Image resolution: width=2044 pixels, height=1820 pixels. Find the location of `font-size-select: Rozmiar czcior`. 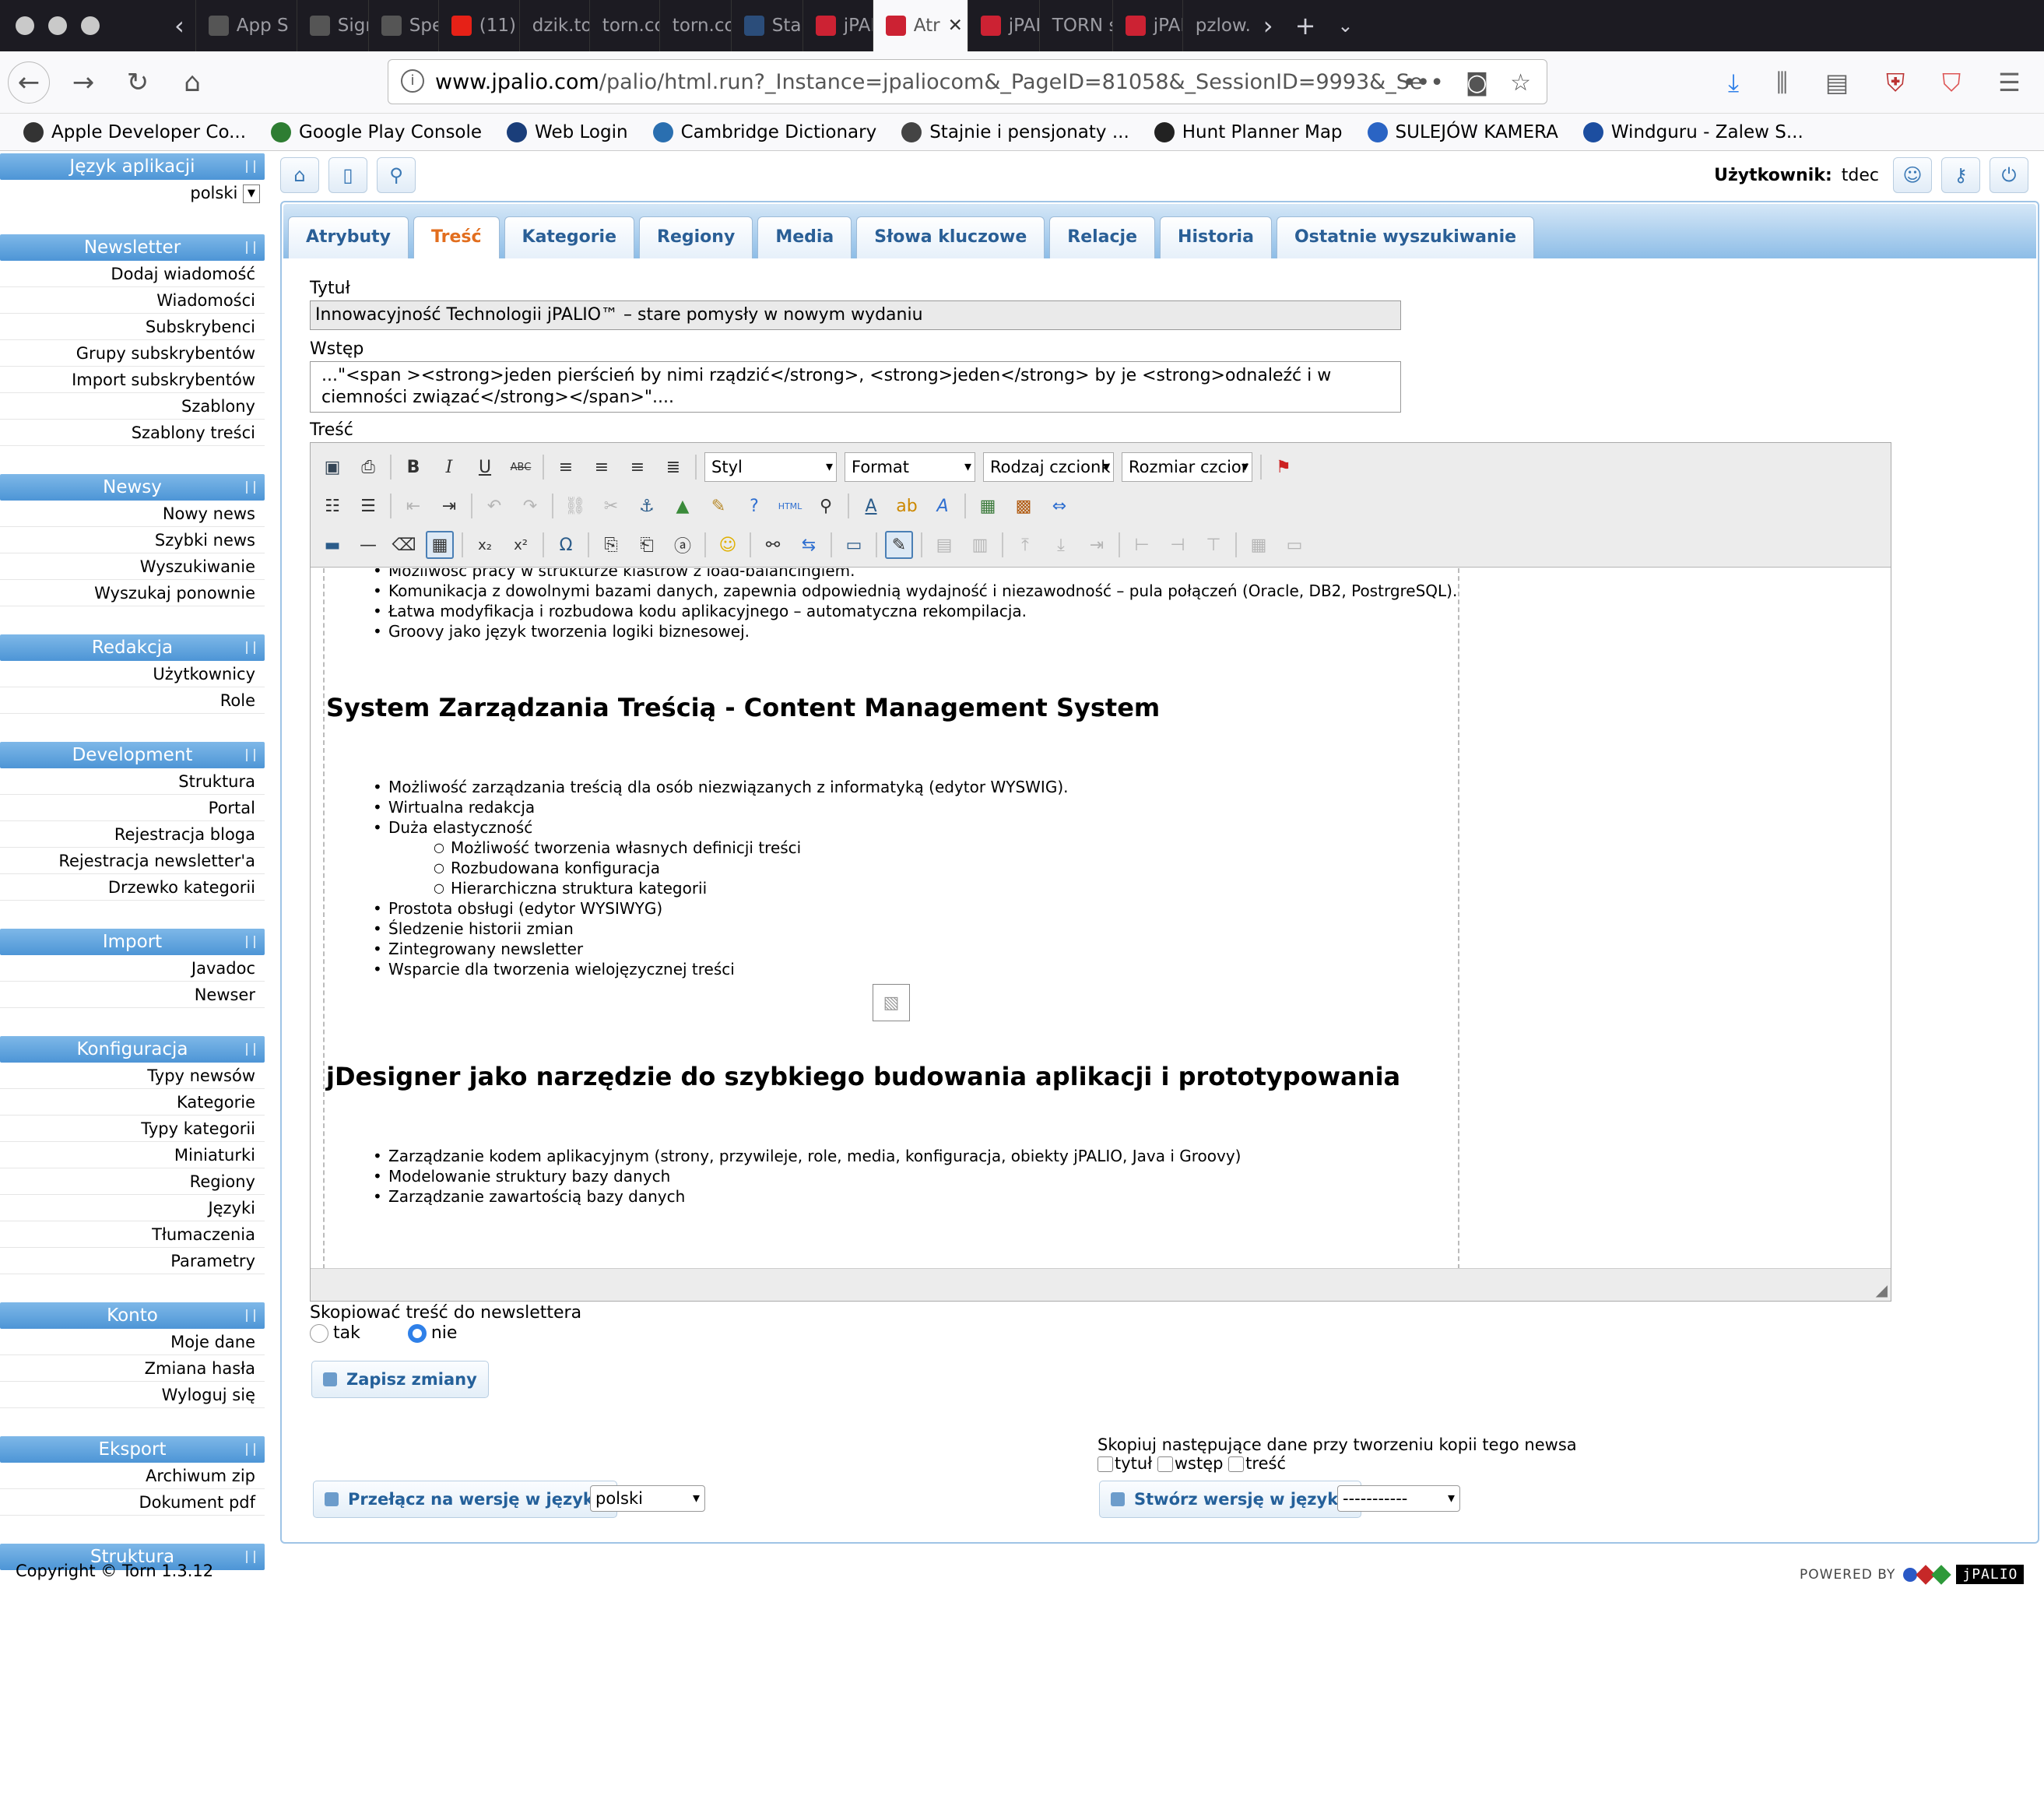

font-size-select: Rozmiar czcior is located at coordinates (1187, 467).